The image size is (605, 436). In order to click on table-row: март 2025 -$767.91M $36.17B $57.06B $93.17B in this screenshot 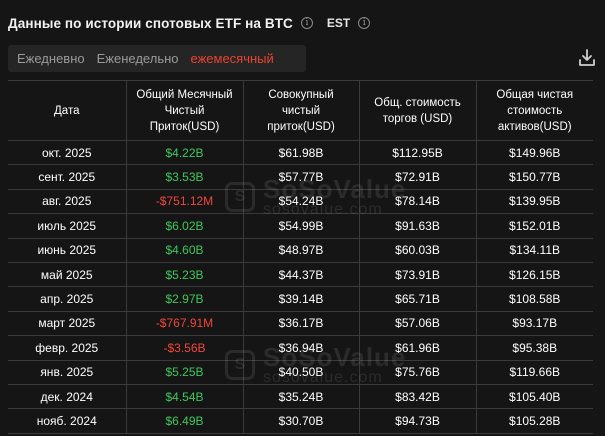, I will do `click(300, 324)`.